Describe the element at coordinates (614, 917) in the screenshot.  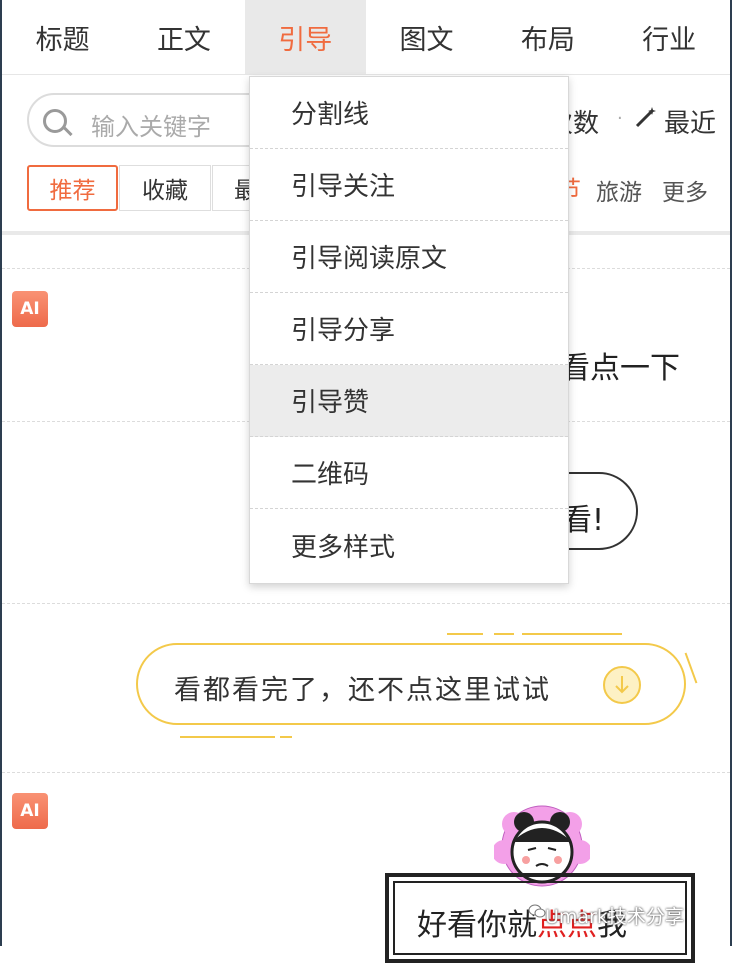
I see `watermark-text: Umark技术分享` at that location.